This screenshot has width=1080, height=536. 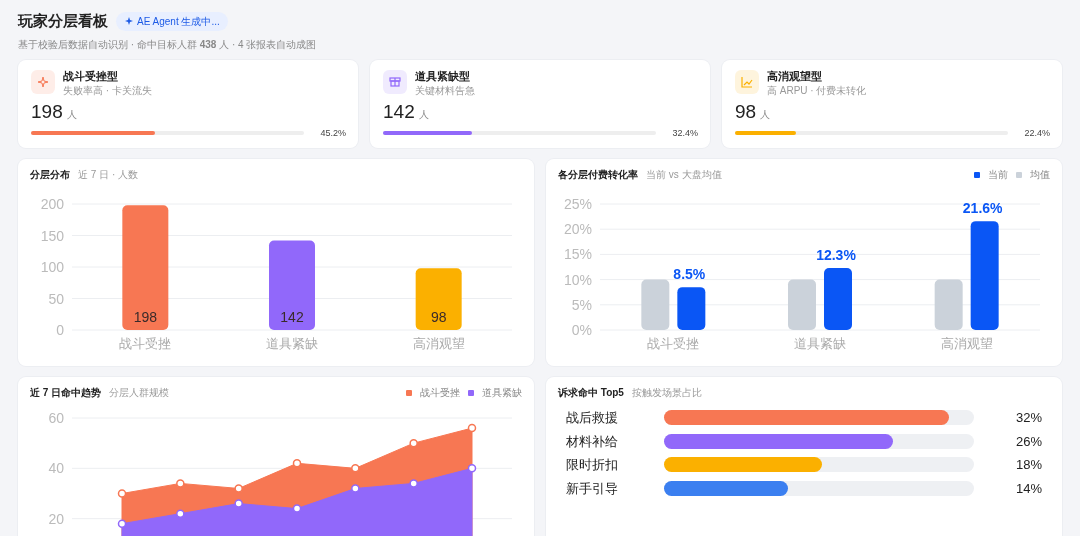 I want to click on appeal-label: 限时折扣, so click(x=592, y=465).